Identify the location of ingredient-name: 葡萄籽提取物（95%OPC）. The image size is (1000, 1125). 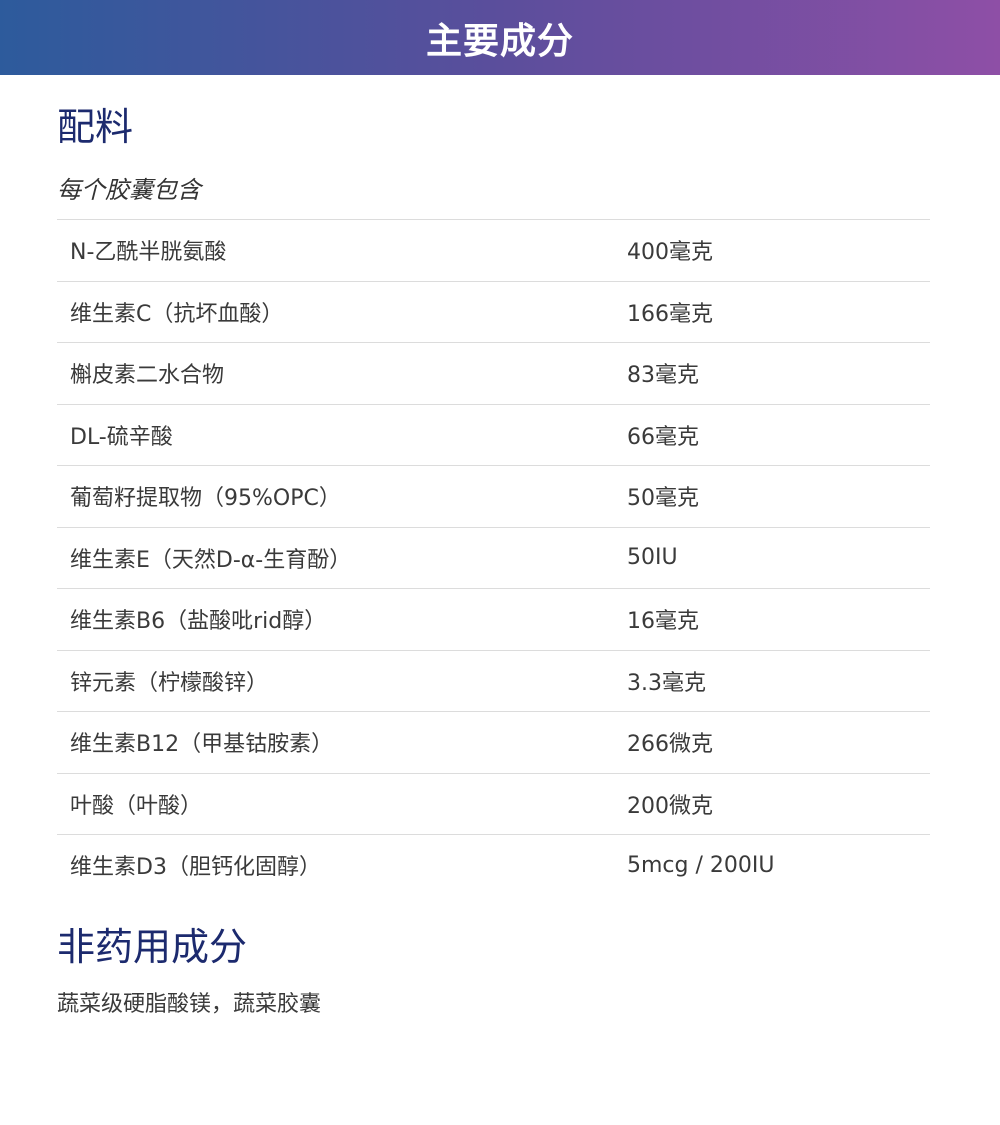
(205, 499).